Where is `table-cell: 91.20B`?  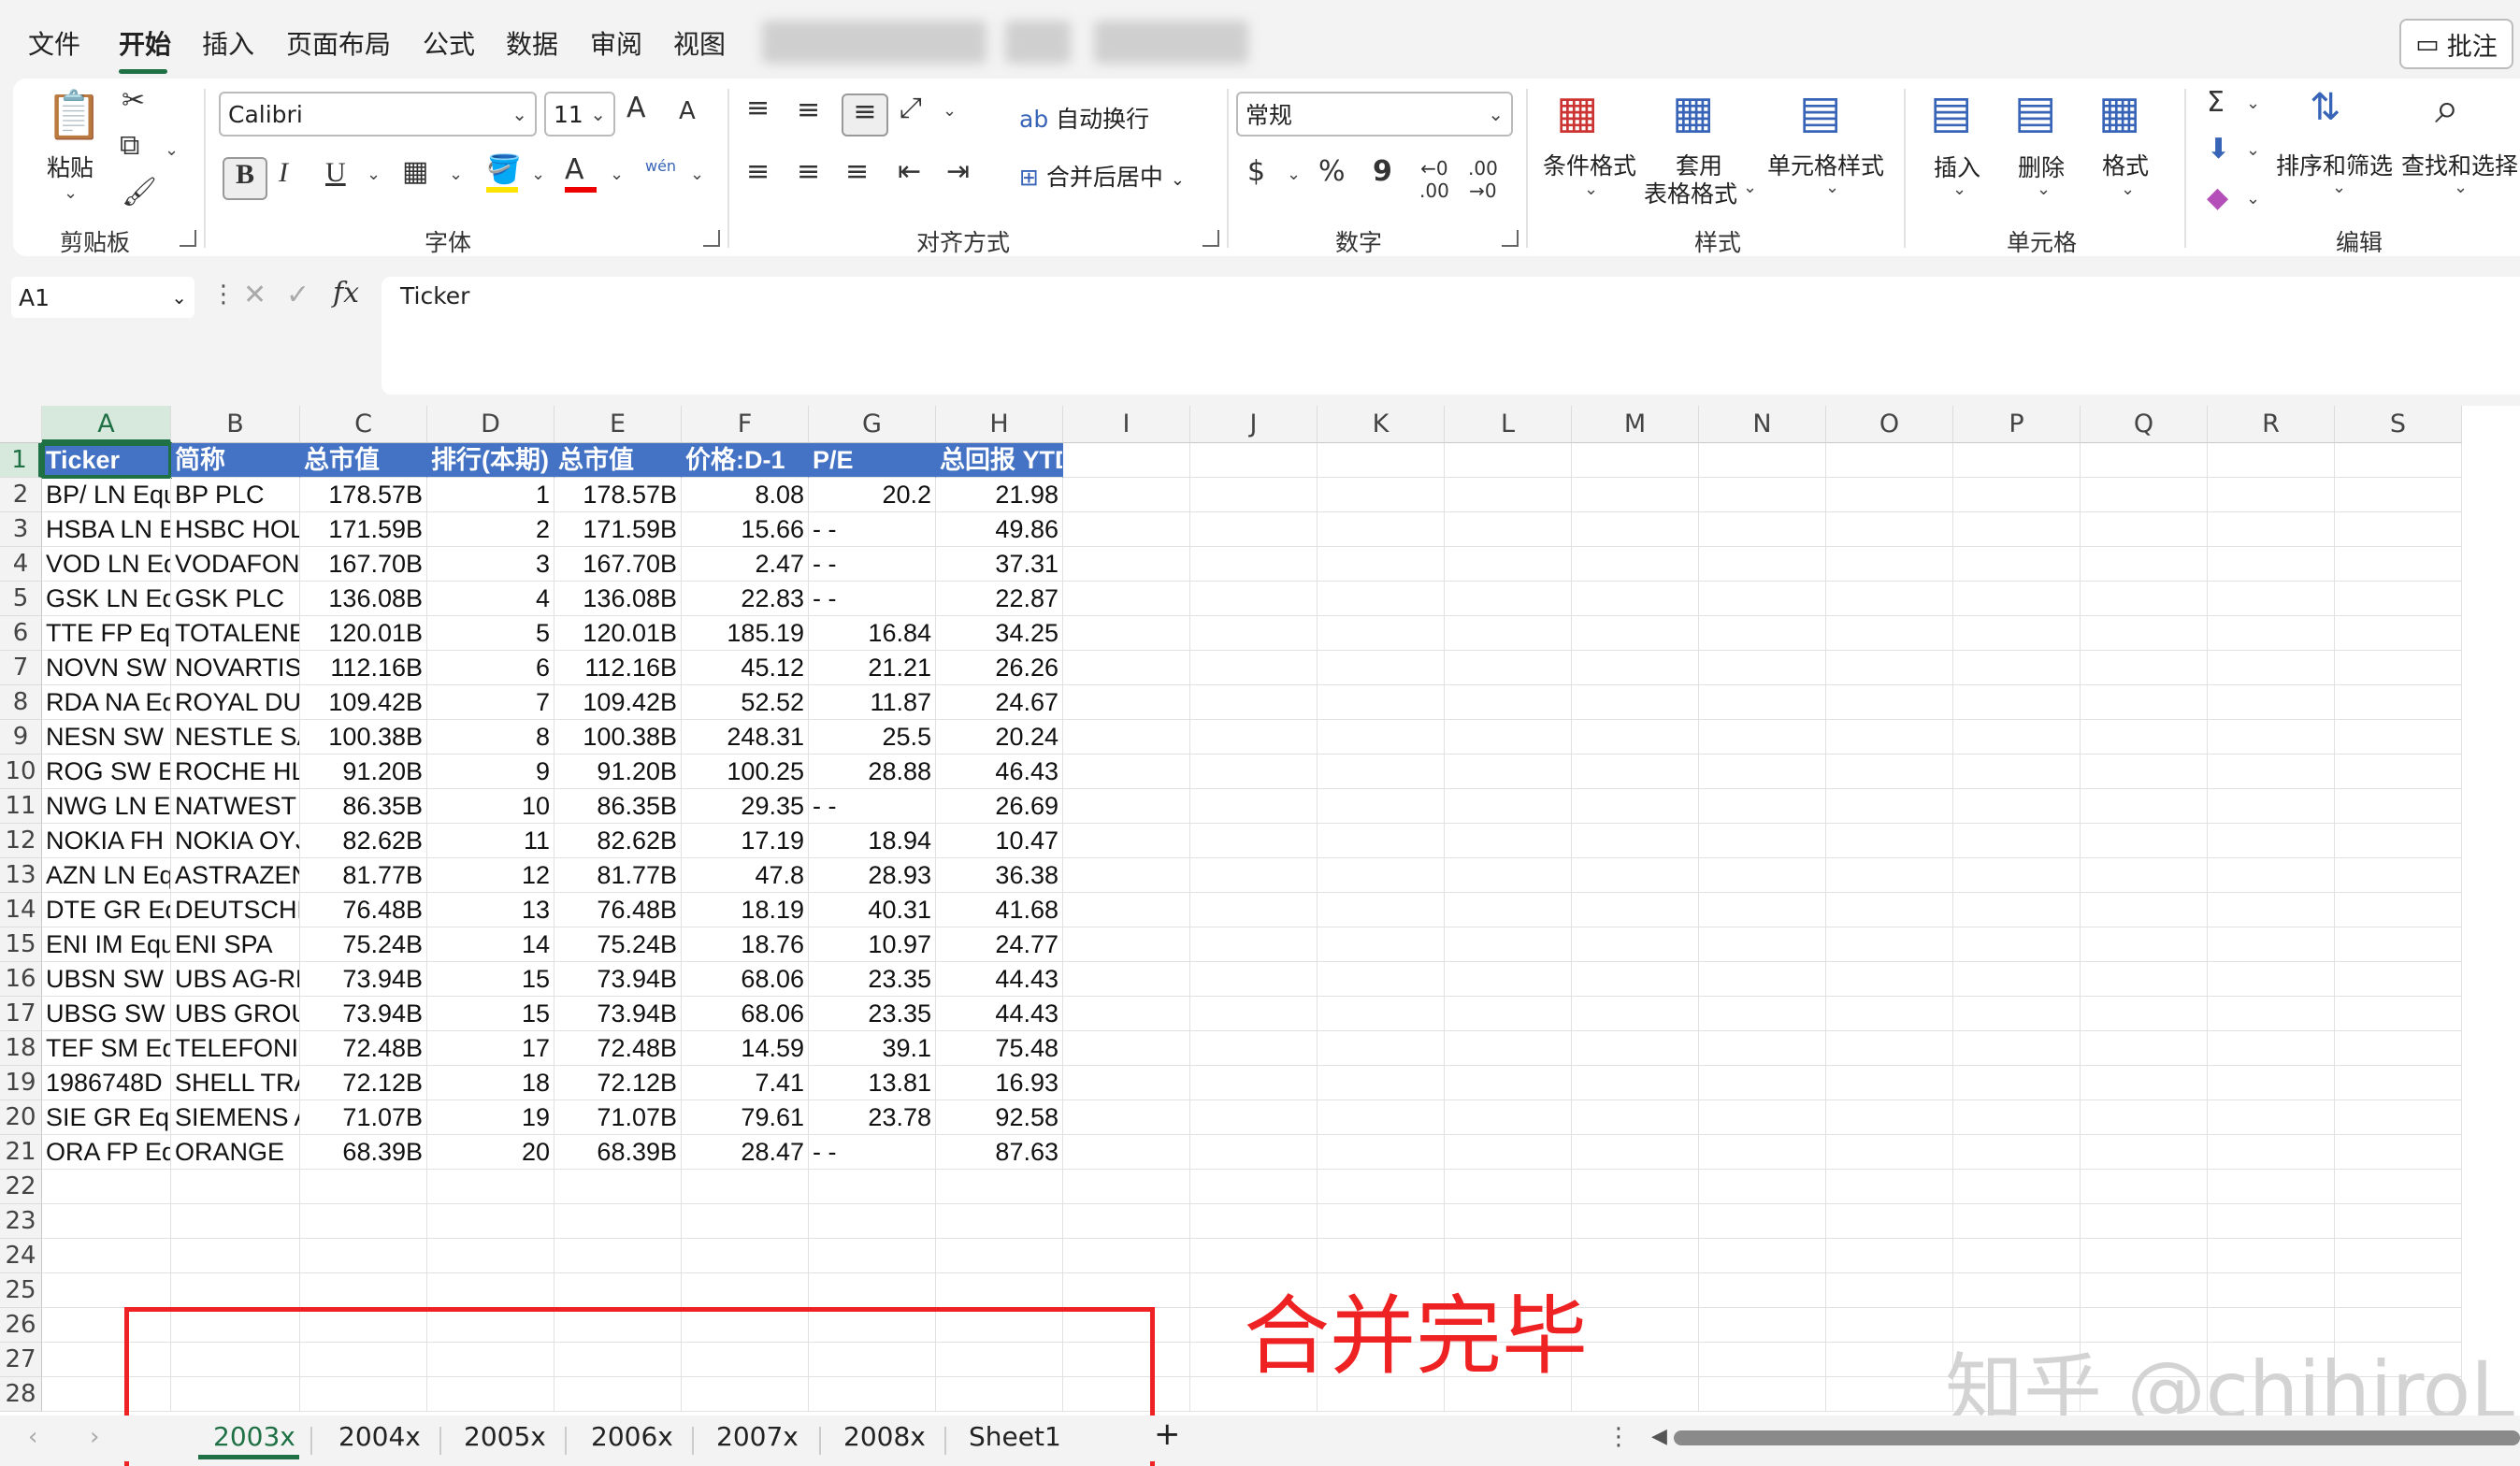
table-cell: 91.20B is located at coordinates (618, 772).